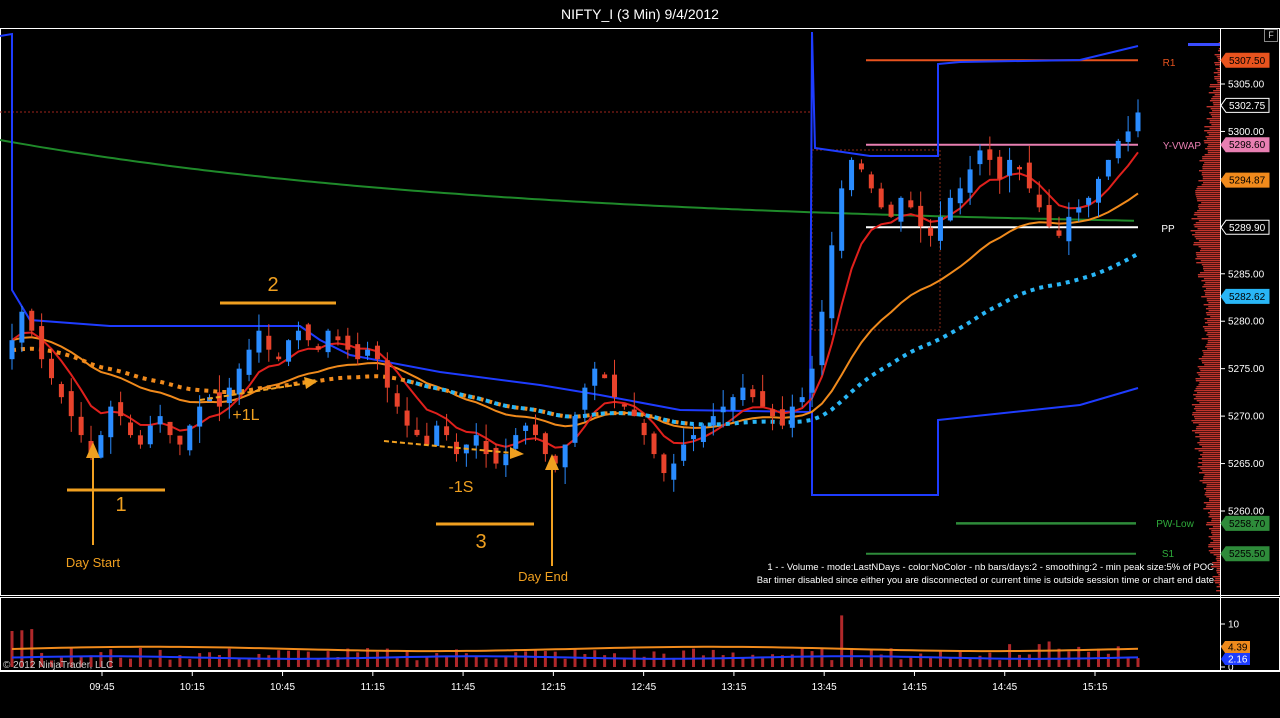 This screenshot has width=1280, height=718. What do you see at coordinates (58, 665) in the screenshot?
I see `copyright: © 2012 NinjaTrader, LLC` at bounding box center [58, 665].